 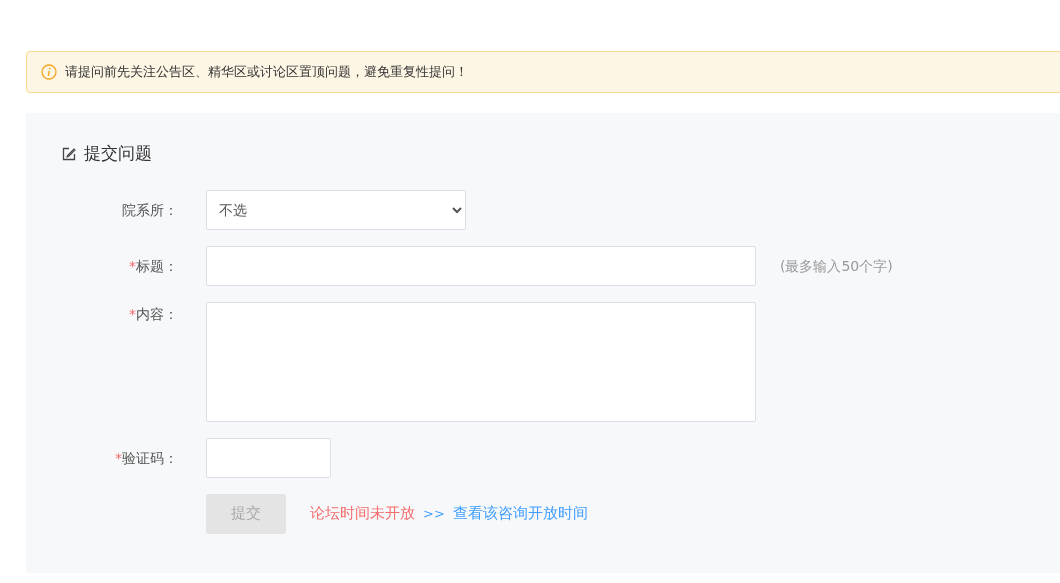 I want to click on schedule-link: 查看该咨询开放时间, so click(x=520, y=513).